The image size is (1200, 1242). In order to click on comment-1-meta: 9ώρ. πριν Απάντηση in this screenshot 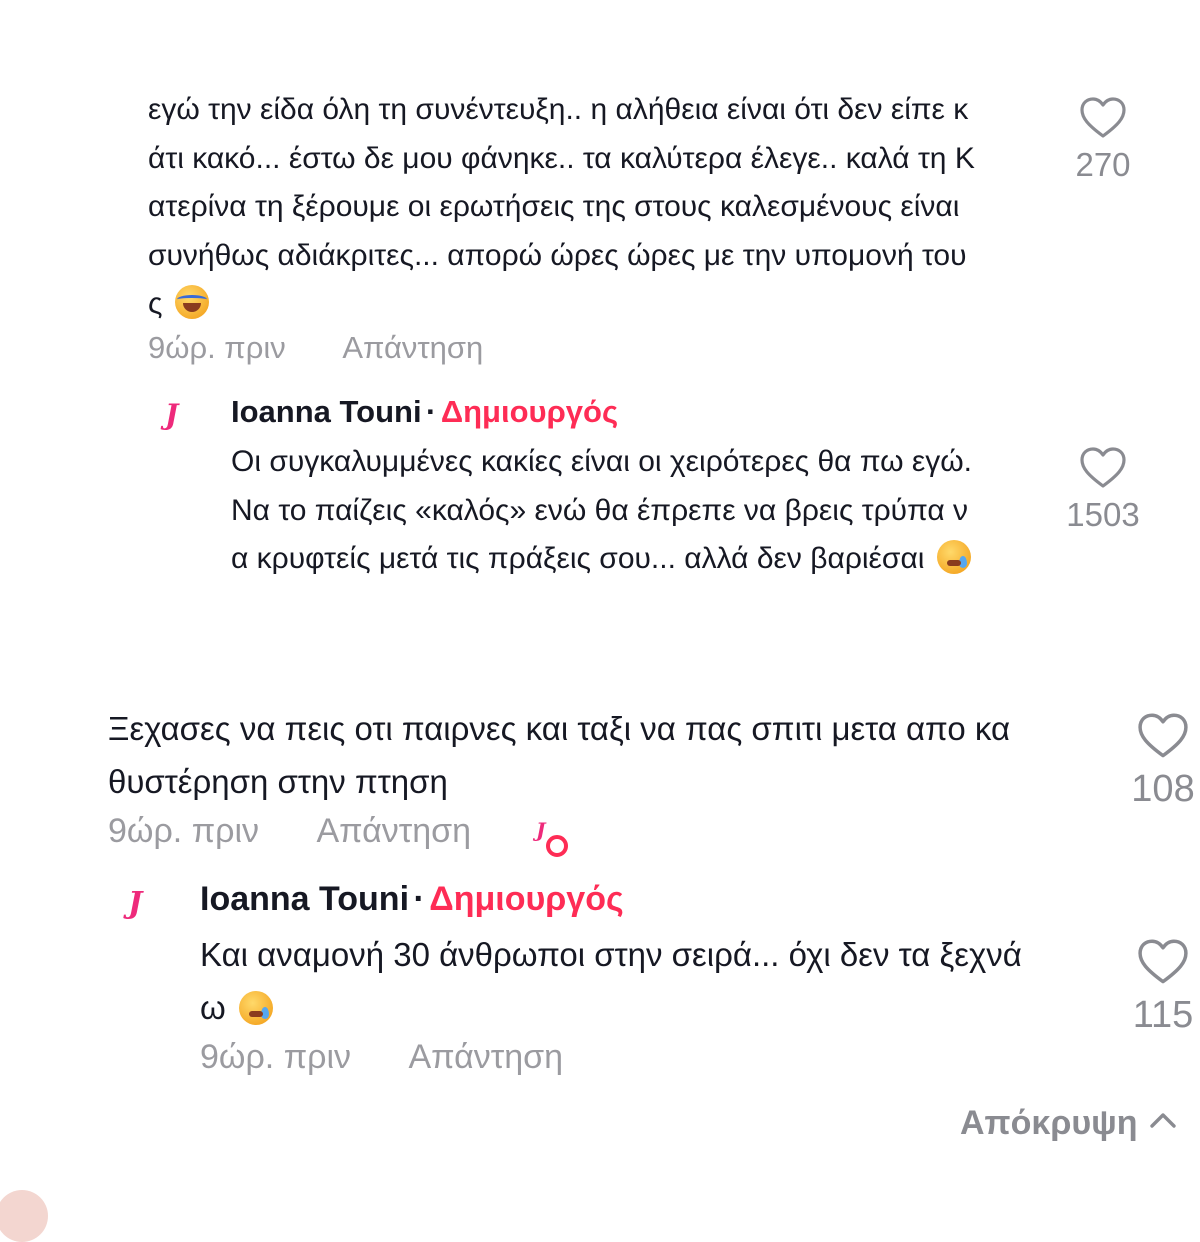, I will do `click(315, 348)`.